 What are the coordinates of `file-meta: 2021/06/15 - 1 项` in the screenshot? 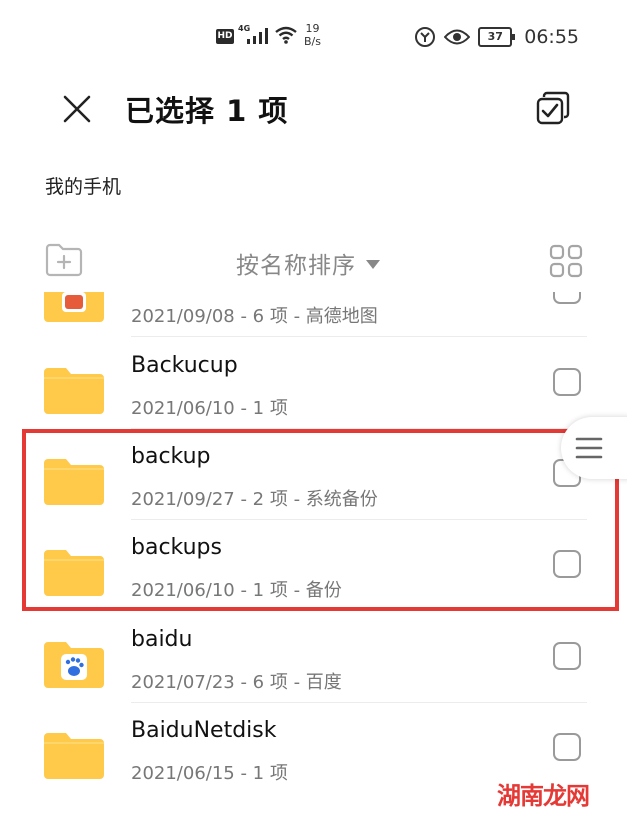 It's located at (209, 773).